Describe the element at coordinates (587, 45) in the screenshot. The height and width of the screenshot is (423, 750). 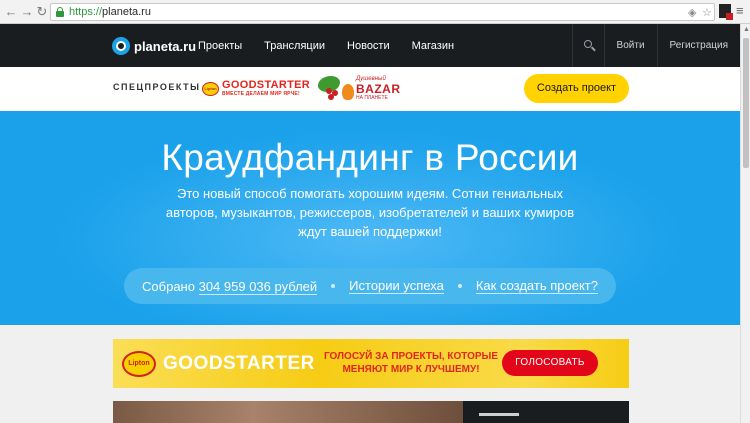
I see `search-icon` at that location.